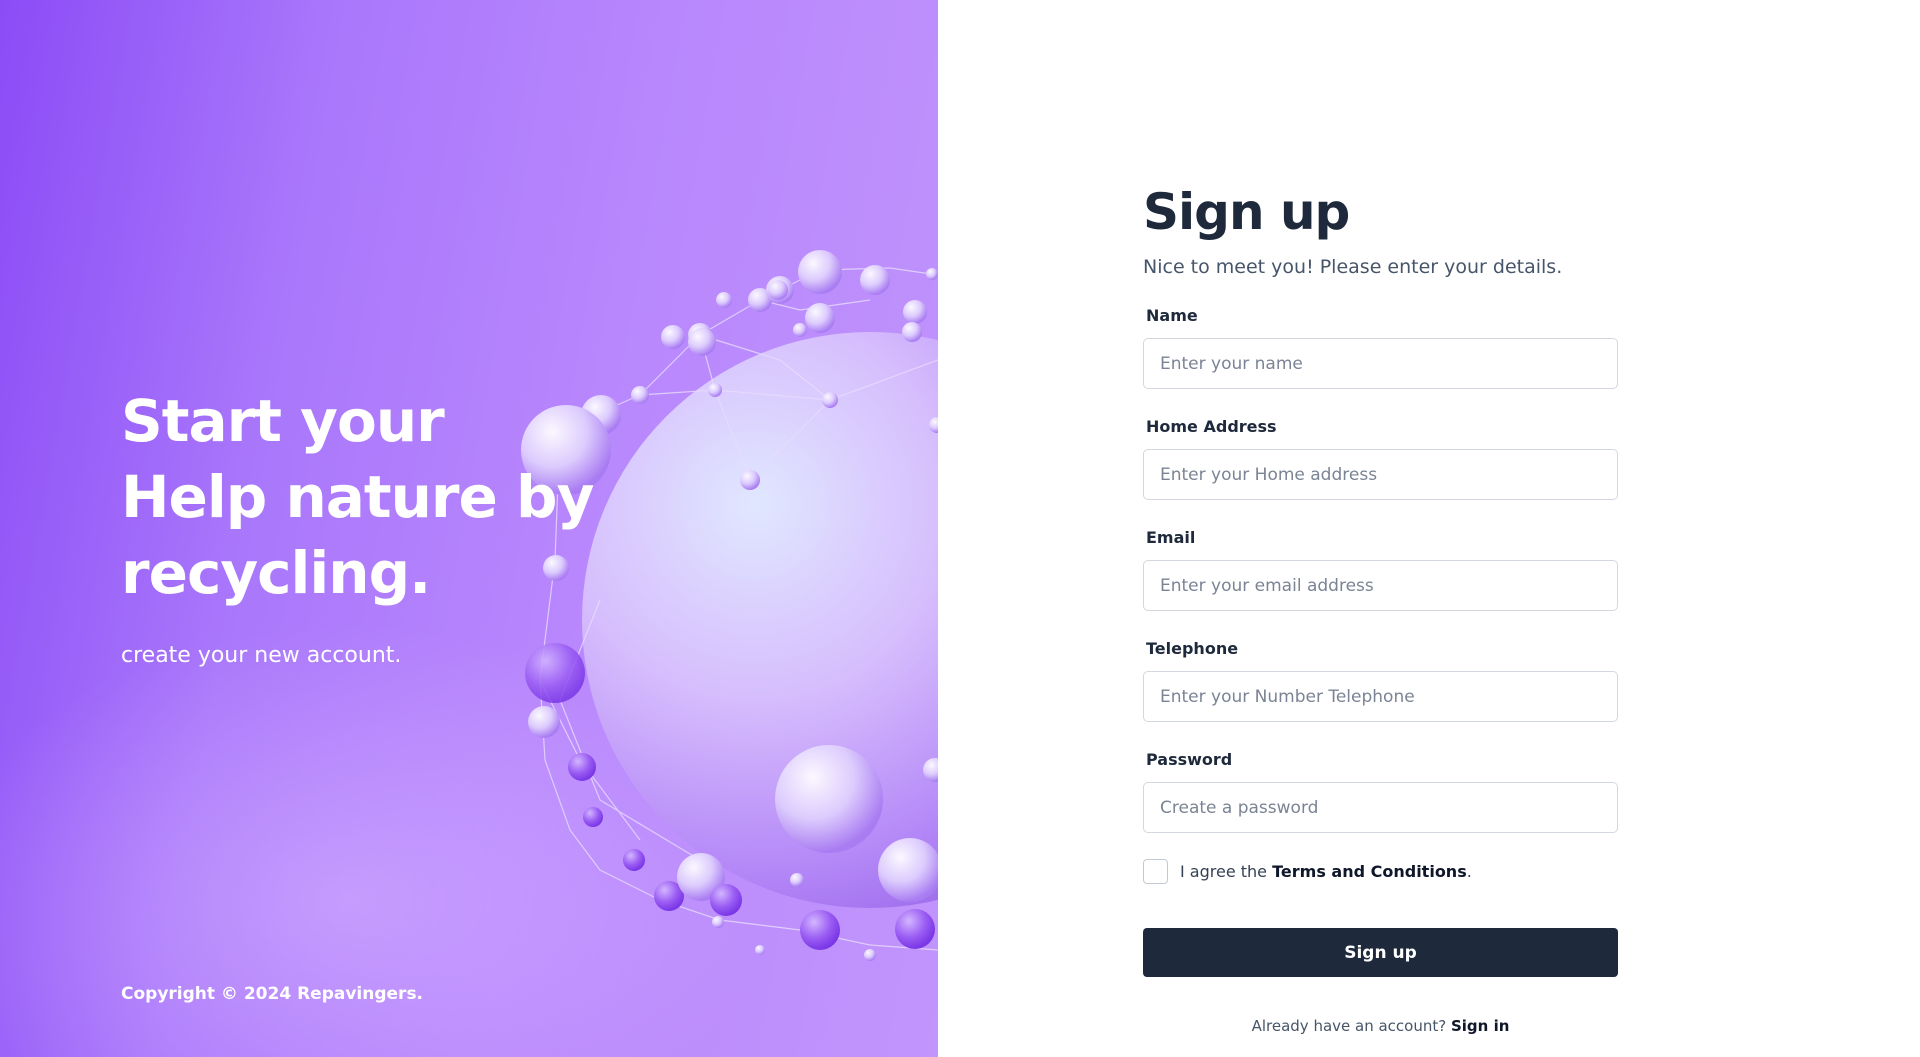 This screenshot has width=1920, height=1057. Describe the element at coordinates (1172, 315) in the screenshot. I see `name-label: Name` at that location.